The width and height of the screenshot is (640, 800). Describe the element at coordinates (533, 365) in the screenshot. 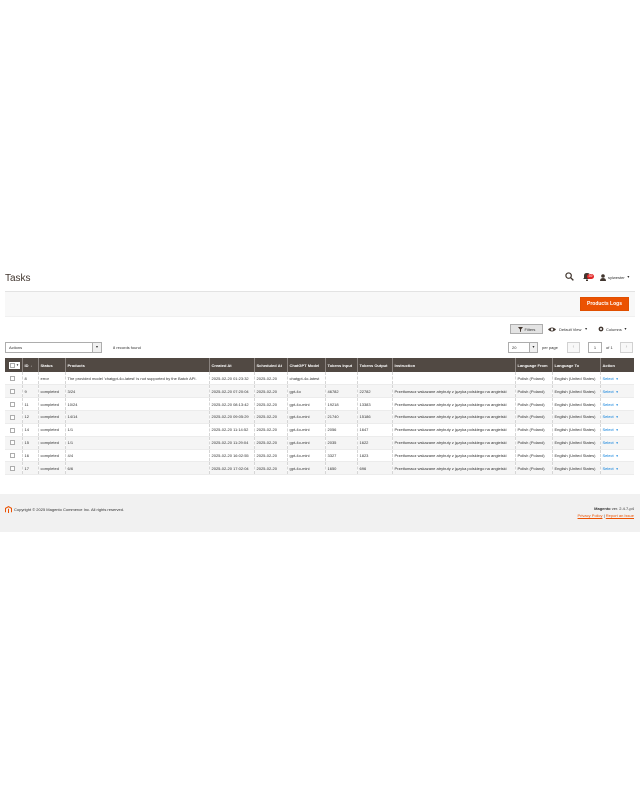

I see `column-header-language-from: Language From` at that location.